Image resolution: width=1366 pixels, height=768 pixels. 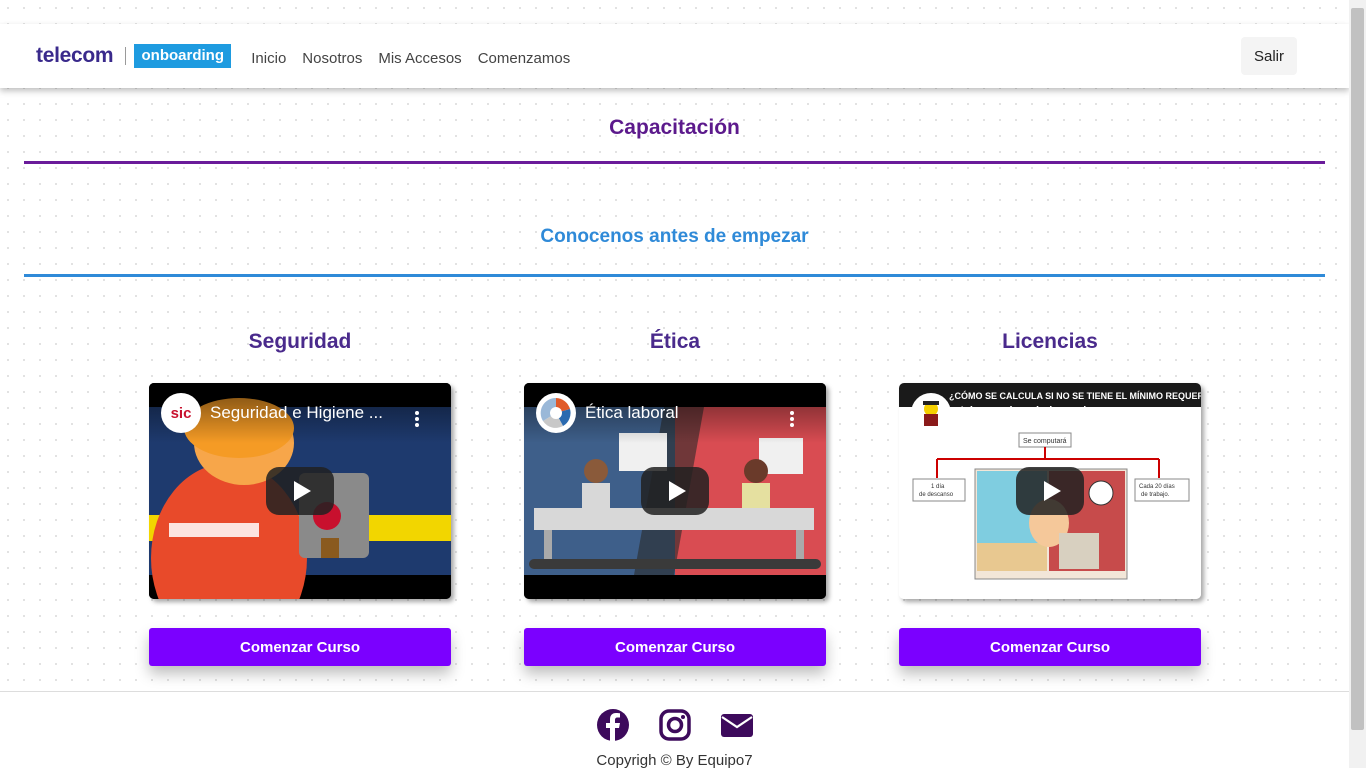 What do you see at coordinates (674, 236) in the screenshot?
I see `section-subtitle: Conocenos antes de empezar` at bounding box center [674, 236].